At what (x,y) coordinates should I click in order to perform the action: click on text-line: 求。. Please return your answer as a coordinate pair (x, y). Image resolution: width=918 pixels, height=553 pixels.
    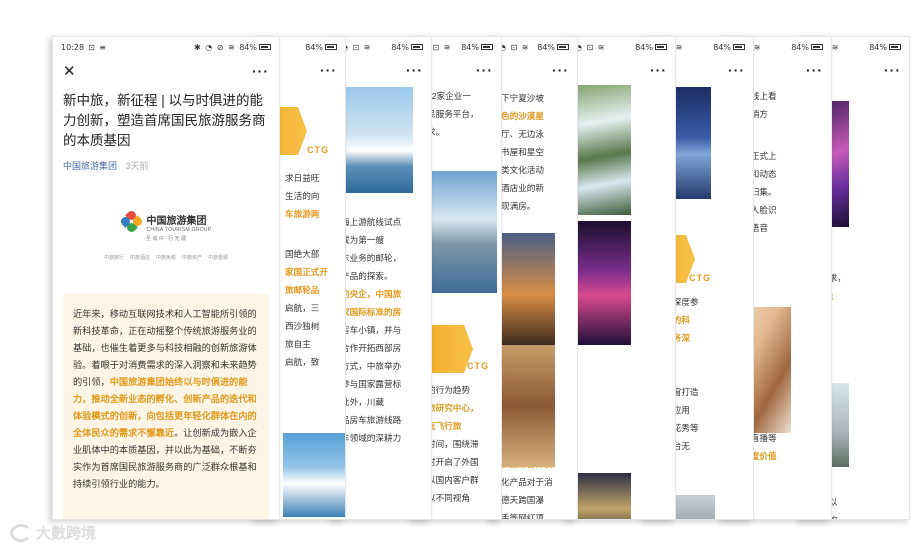
    Looking at the image, I should click on (436, 132).